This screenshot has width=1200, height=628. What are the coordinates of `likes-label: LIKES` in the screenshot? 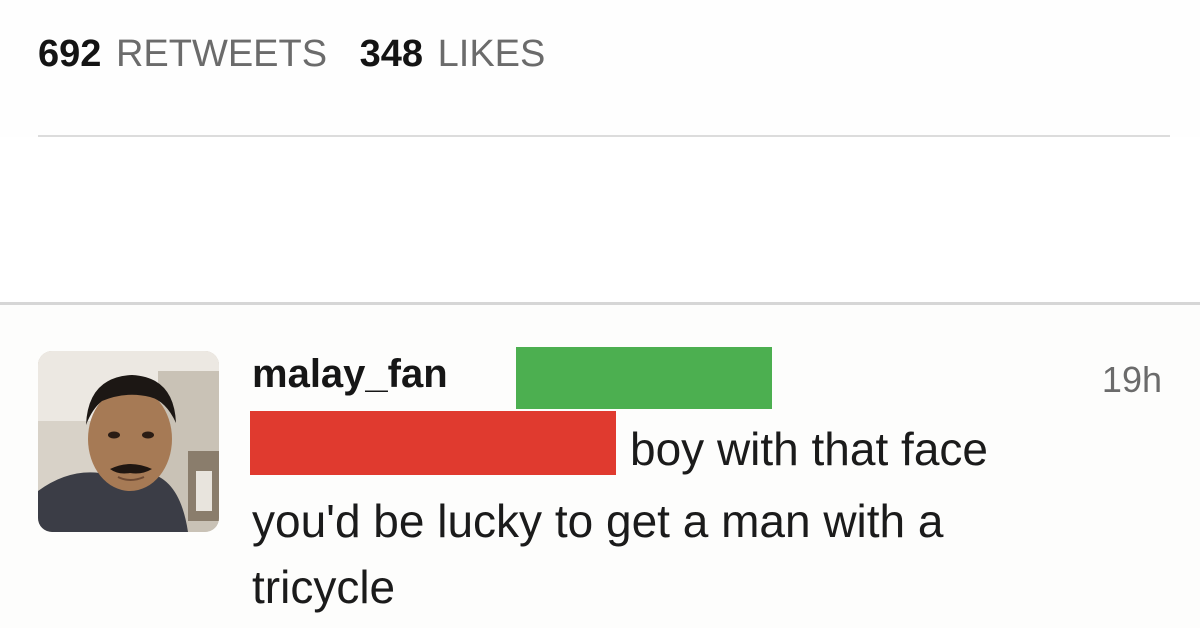 It's located at (491, 54).